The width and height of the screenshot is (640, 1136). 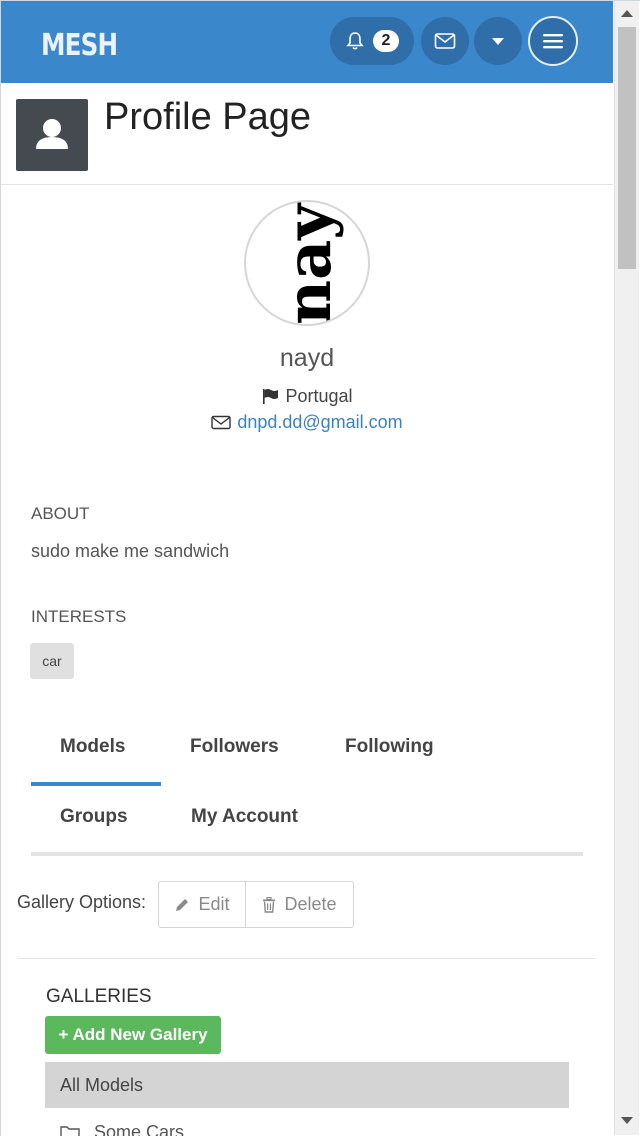 What do you see at coordinates (319, 396) in the screenshot?
I see `country-name: Portugal` at bounding box center [319, 396].